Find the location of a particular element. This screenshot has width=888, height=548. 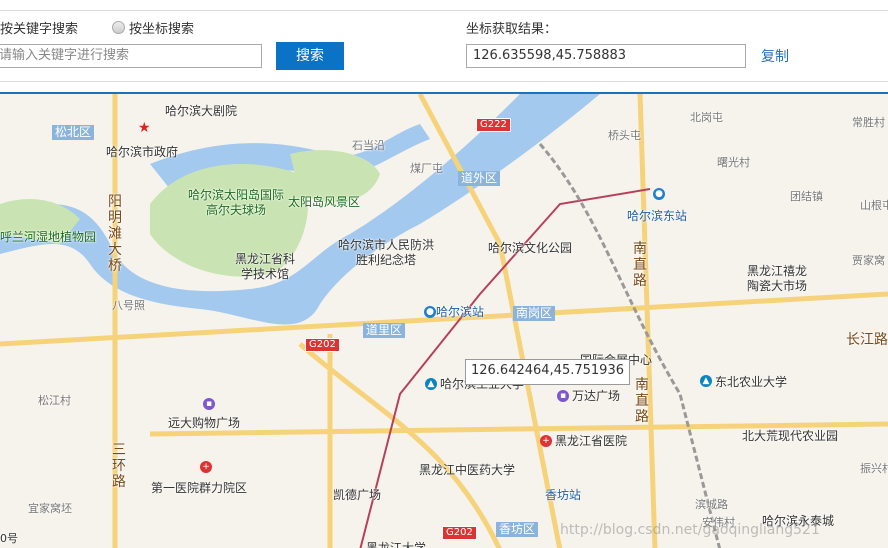

top-divider is located at coordinates (444, 10).